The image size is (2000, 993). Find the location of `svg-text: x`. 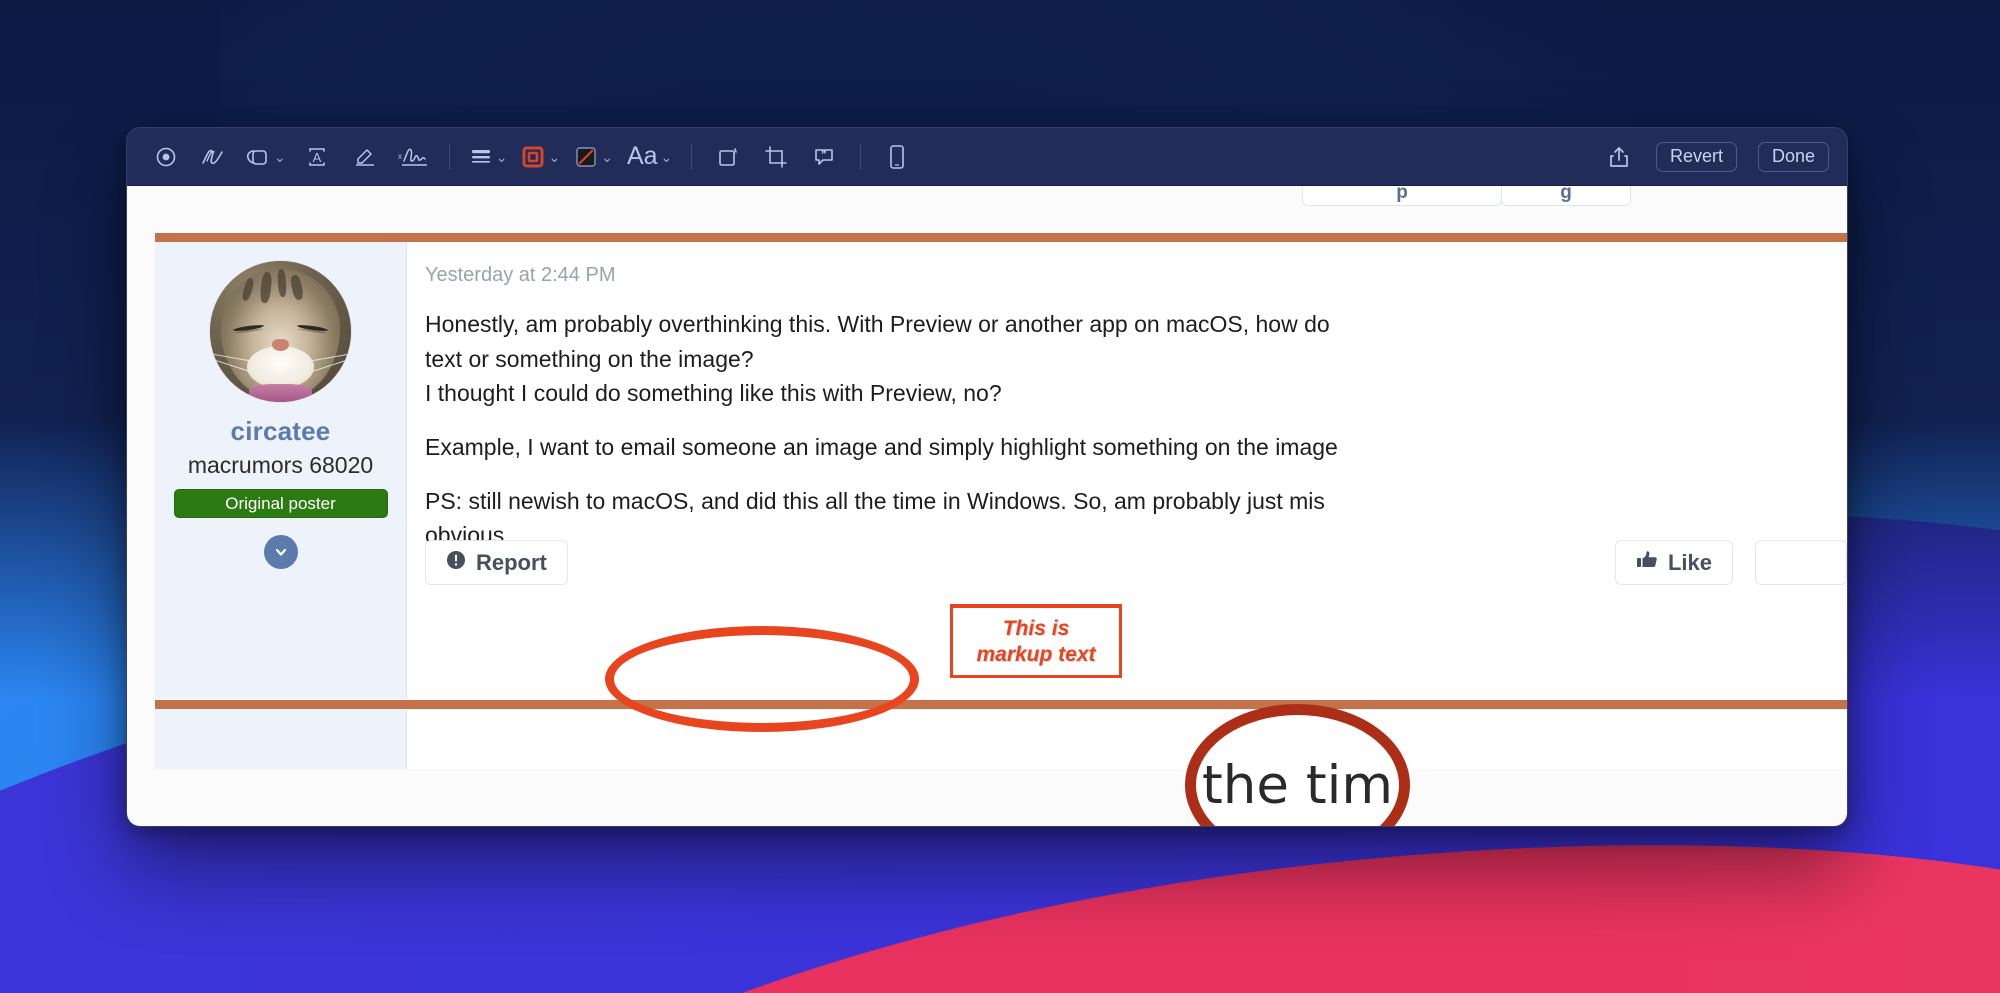

svg-text: x is located at coordinates (400, 156).